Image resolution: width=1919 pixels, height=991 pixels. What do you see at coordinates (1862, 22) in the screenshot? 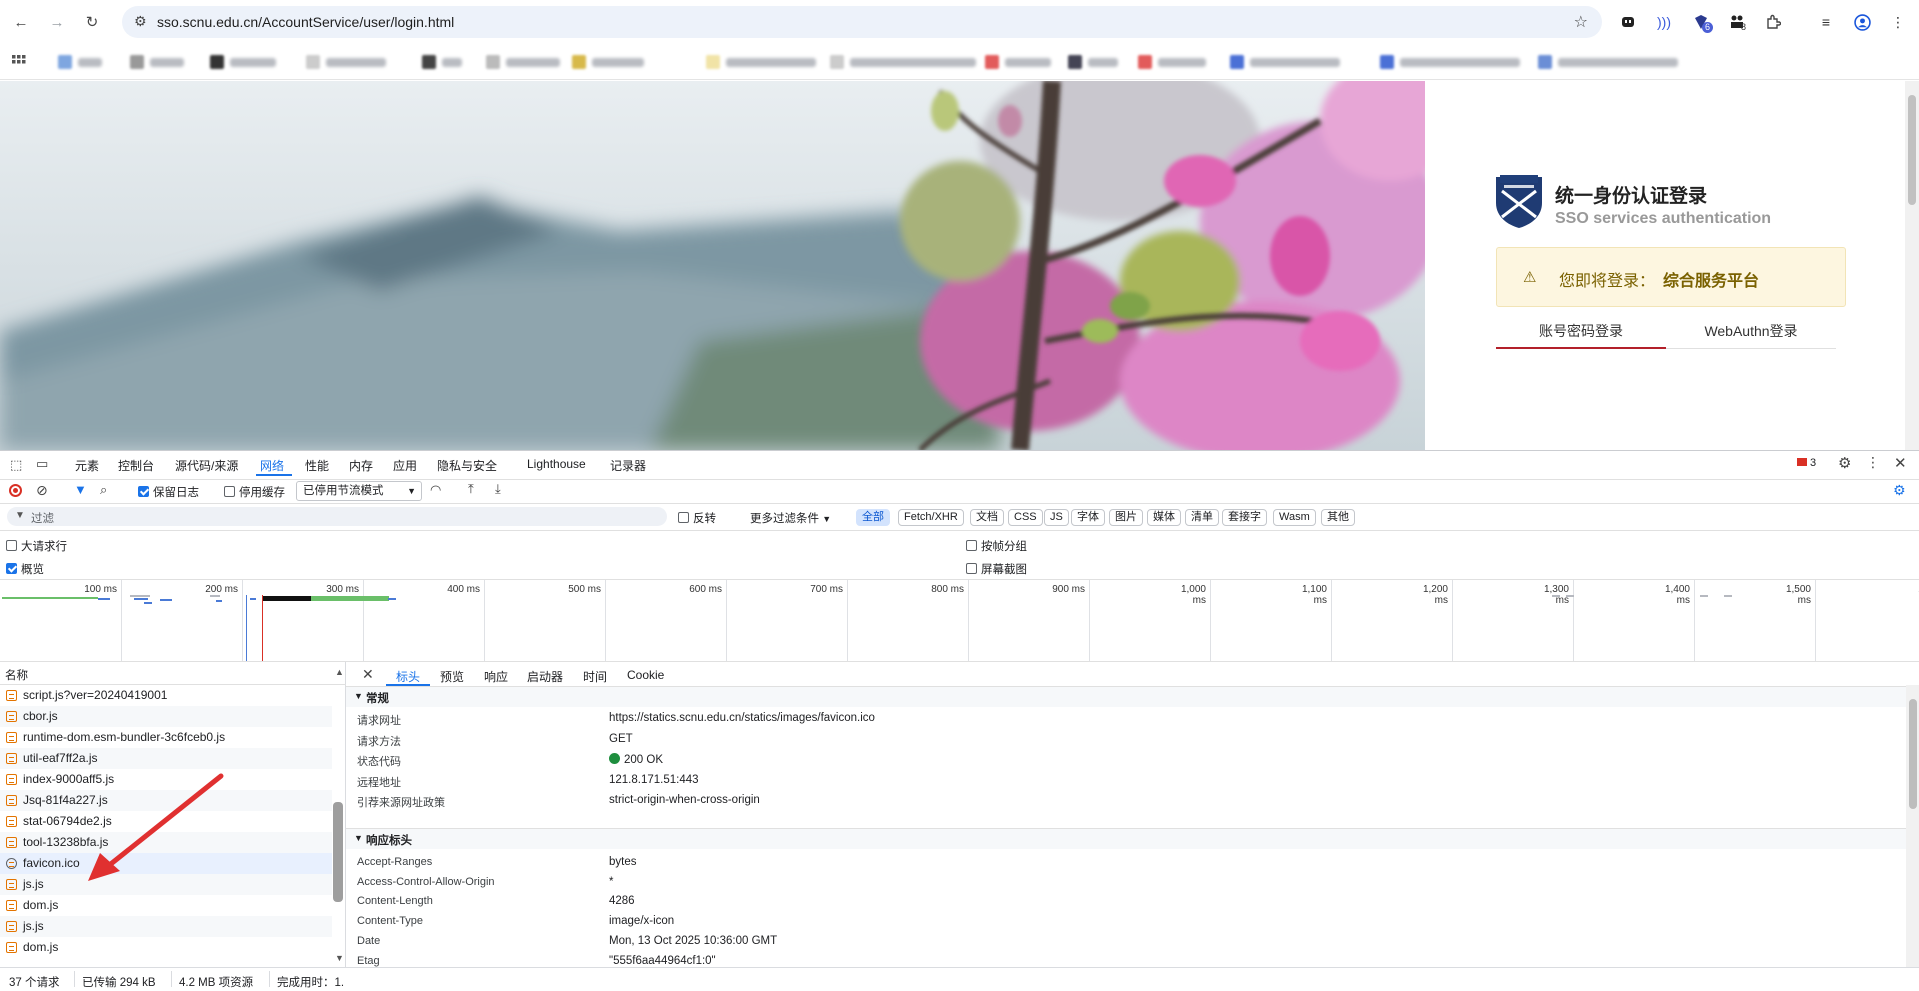
I see `profile-icon` at bounding box center [1862, 22].